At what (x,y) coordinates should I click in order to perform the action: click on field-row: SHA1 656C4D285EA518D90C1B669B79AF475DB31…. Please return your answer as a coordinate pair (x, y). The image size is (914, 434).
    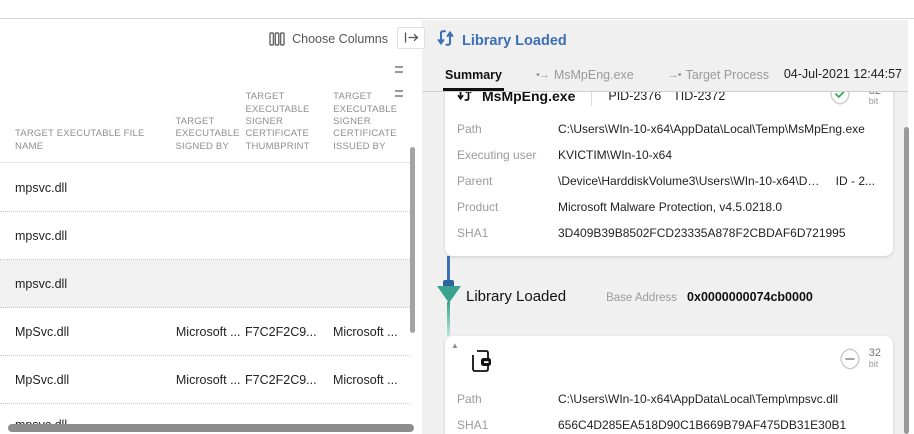
    Looking at the image, I should click on (669, 423).